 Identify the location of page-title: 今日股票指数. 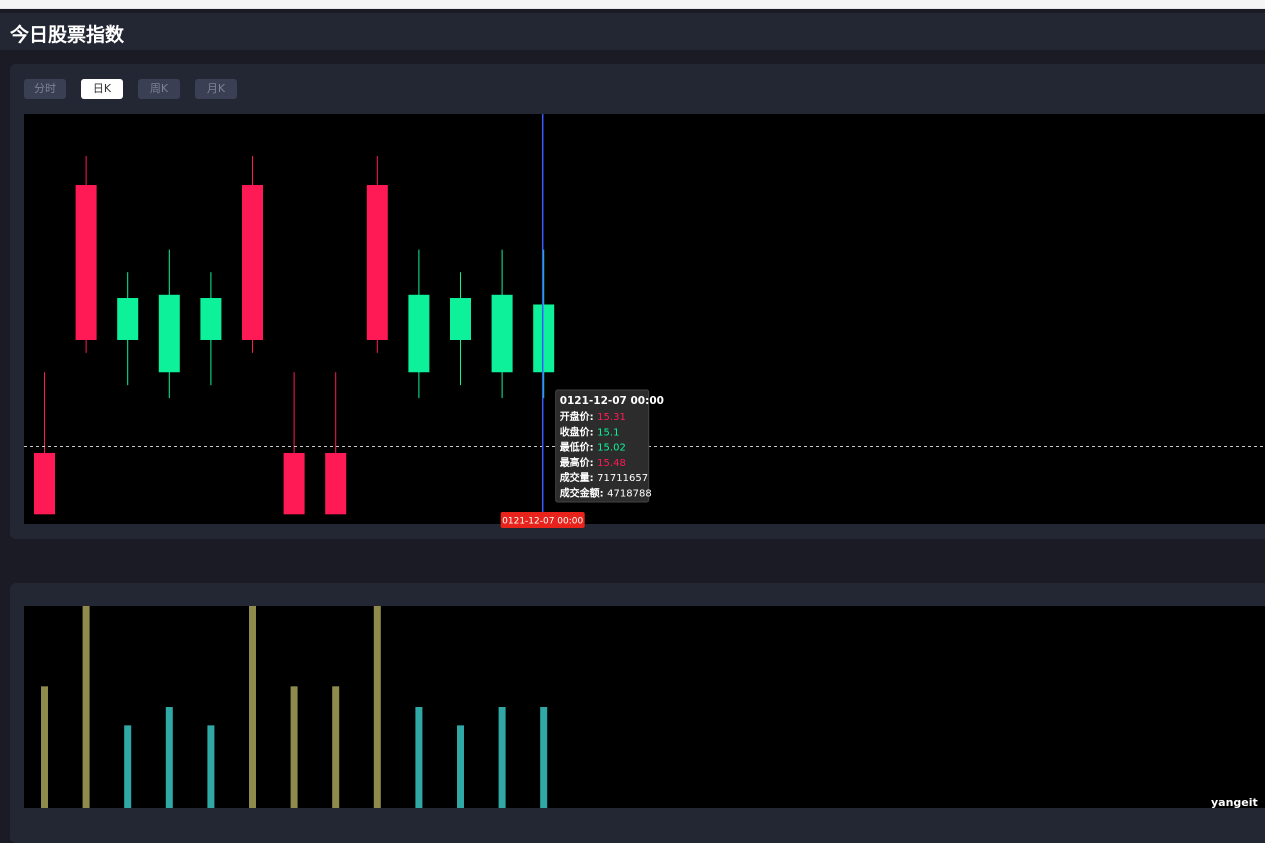
(67, 35).